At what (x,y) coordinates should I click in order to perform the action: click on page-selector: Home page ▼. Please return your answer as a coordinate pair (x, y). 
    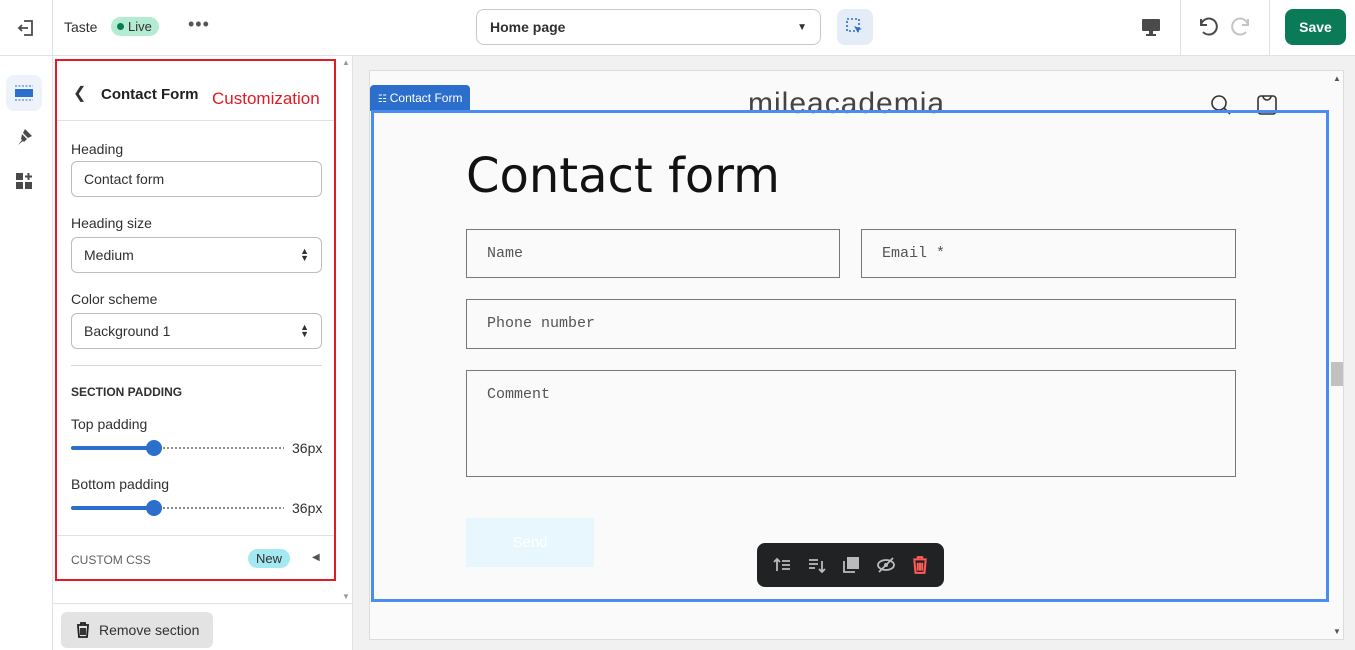
    Looking at the image, I should click on (648, 27).